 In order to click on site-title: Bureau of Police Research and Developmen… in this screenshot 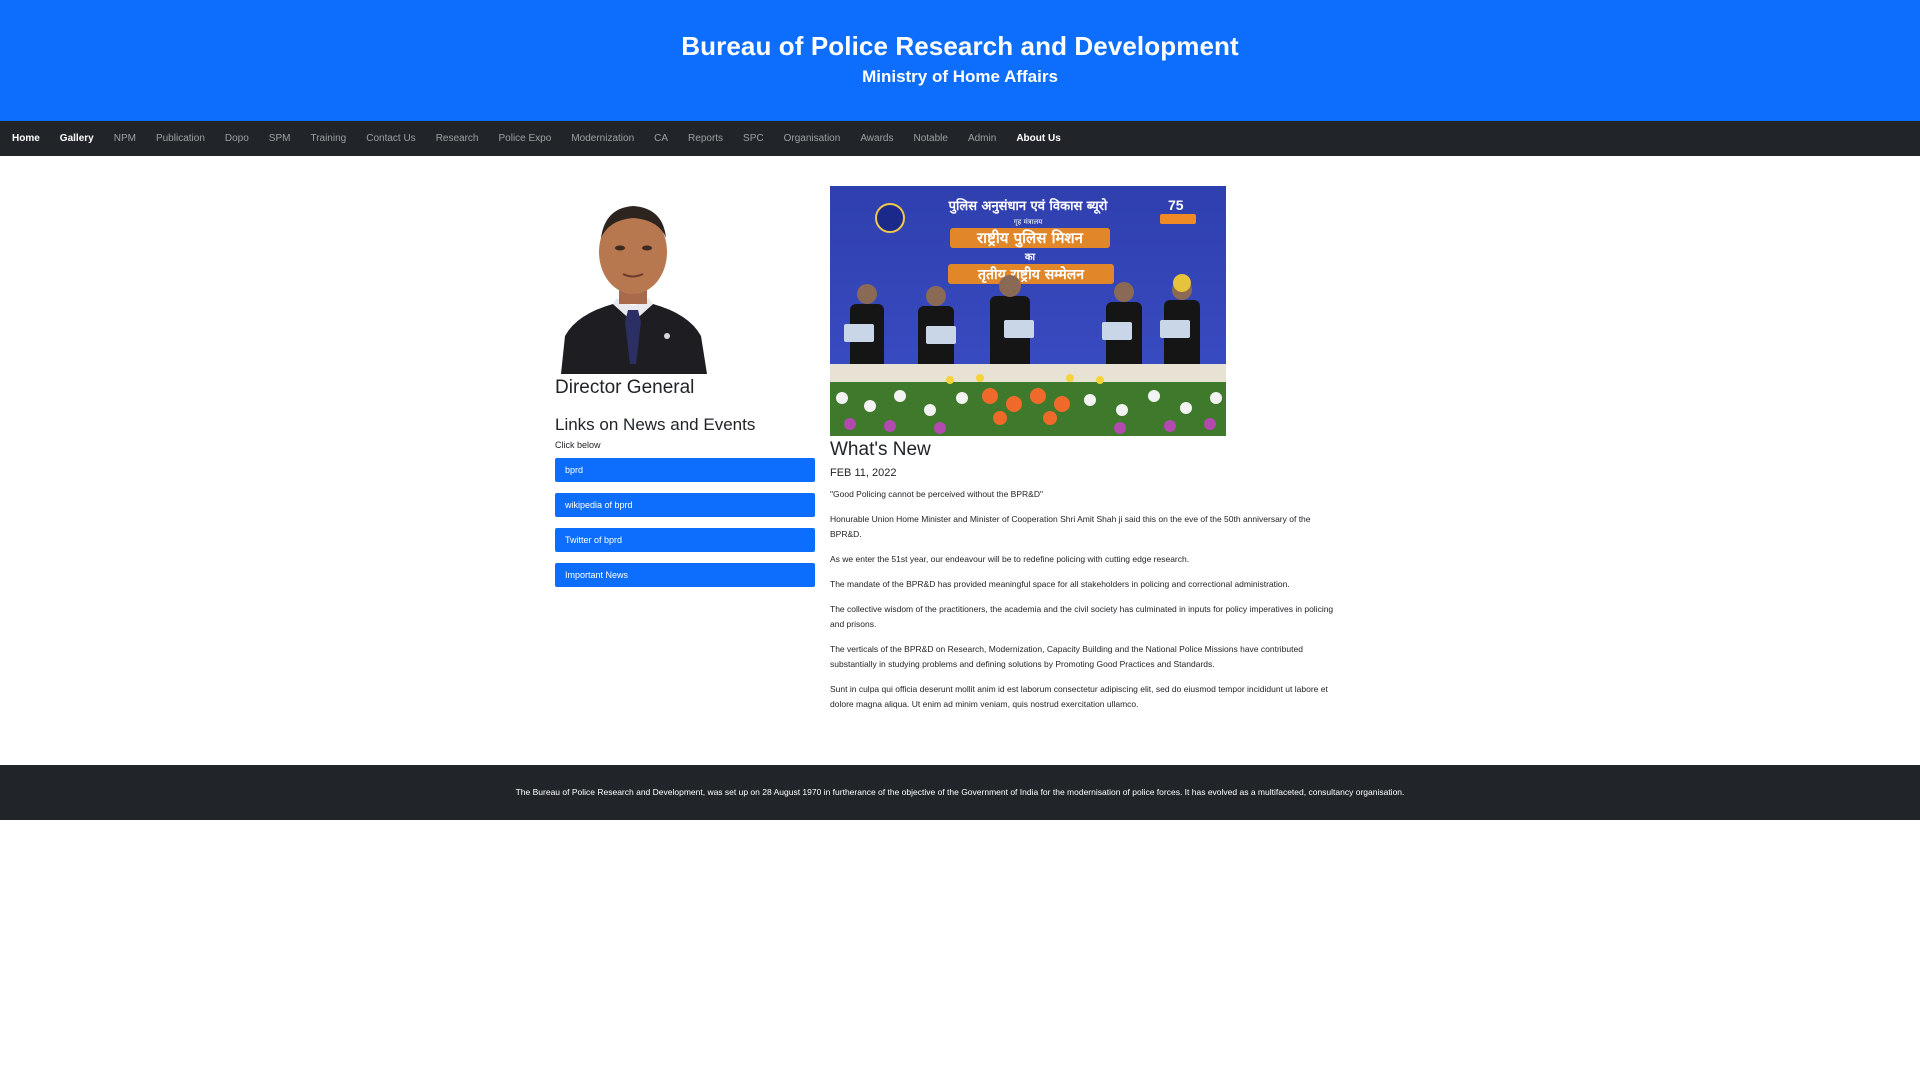, I will do `click(960, 46)`.